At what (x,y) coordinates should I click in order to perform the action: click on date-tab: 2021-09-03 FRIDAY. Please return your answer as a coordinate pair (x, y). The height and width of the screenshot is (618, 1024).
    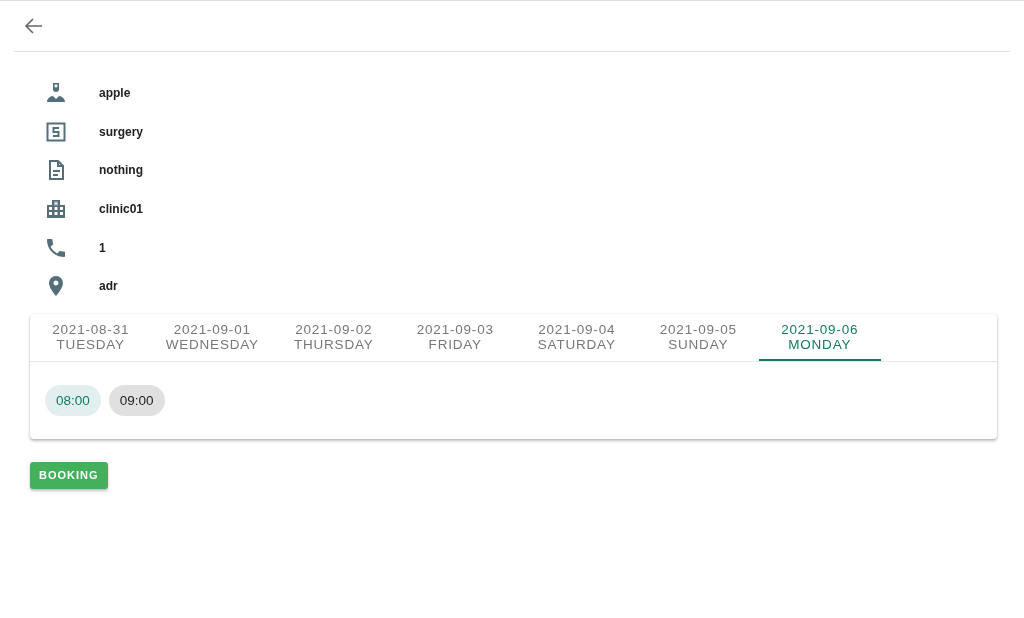
    Looking at the image, I should click on (455, 337).